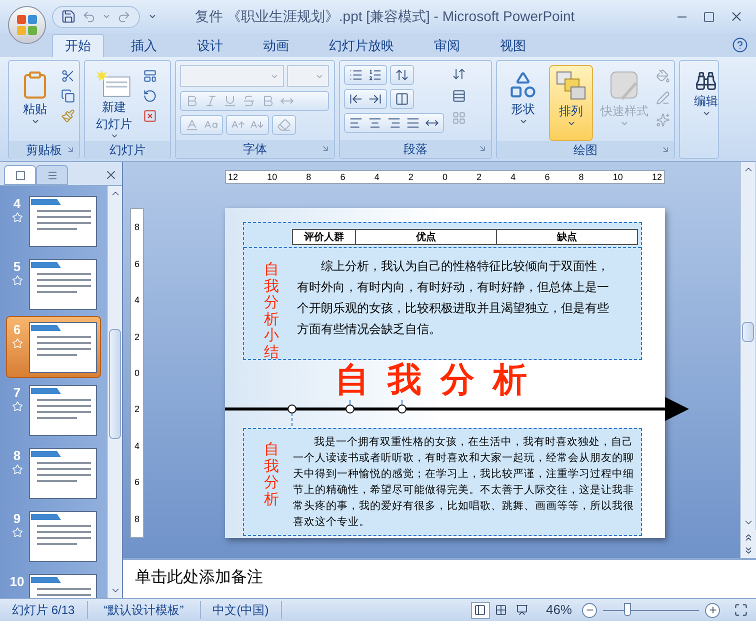 This screenshot has width=756, height=621. I want to click on group-label: 字体, so click(255, 149).